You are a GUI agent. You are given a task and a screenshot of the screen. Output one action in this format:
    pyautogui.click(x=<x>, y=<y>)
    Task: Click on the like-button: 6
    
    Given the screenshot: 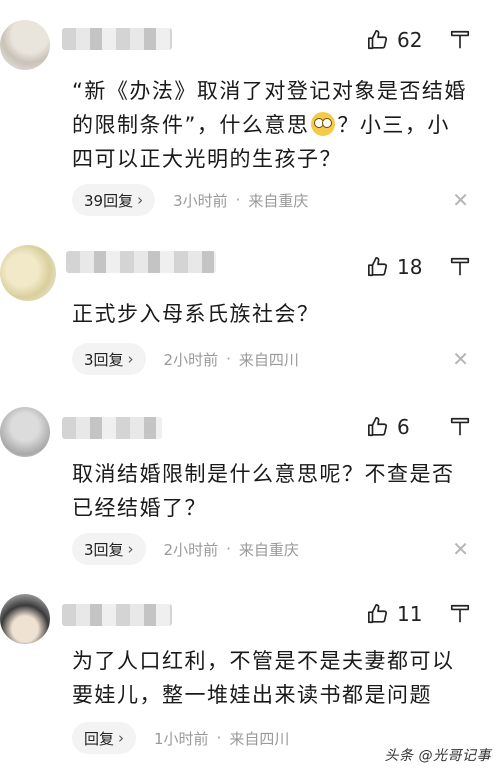 What is the action you would take?
    pyautogui.click(x=397, y=427)
    